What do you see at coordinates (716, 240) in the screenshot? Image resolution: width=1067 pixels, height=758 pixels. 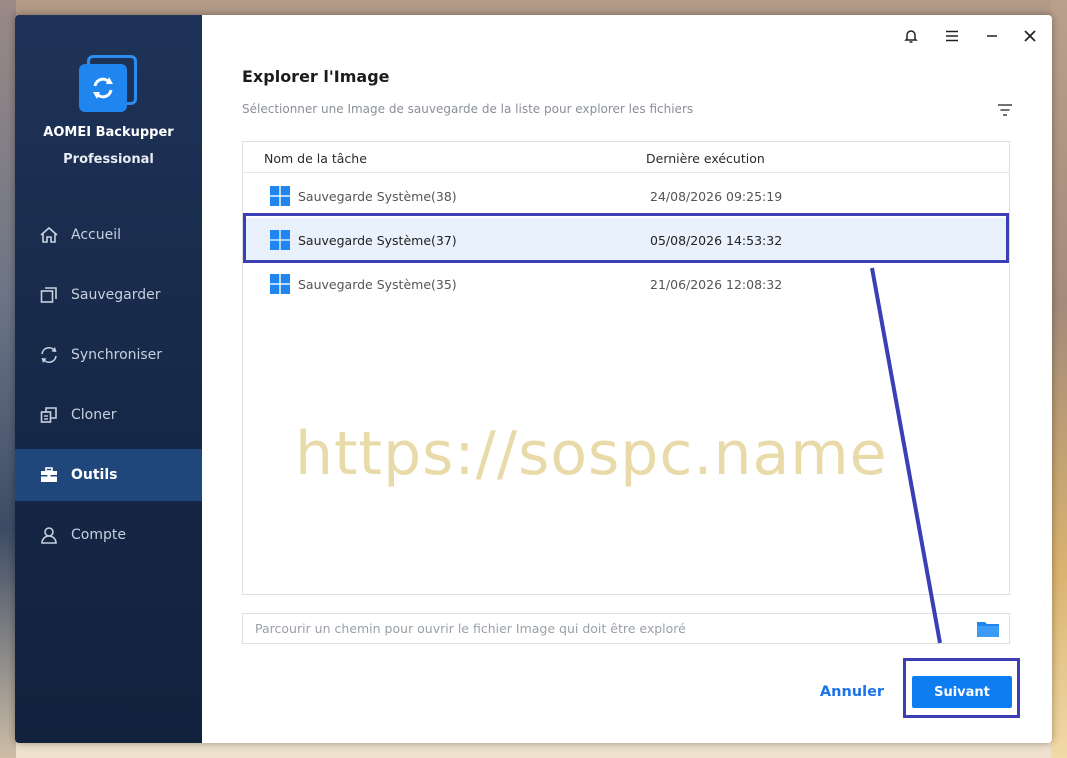 I see `row-last-run: 05/08/2026 14:53:32` at bounding box center [716, 240].